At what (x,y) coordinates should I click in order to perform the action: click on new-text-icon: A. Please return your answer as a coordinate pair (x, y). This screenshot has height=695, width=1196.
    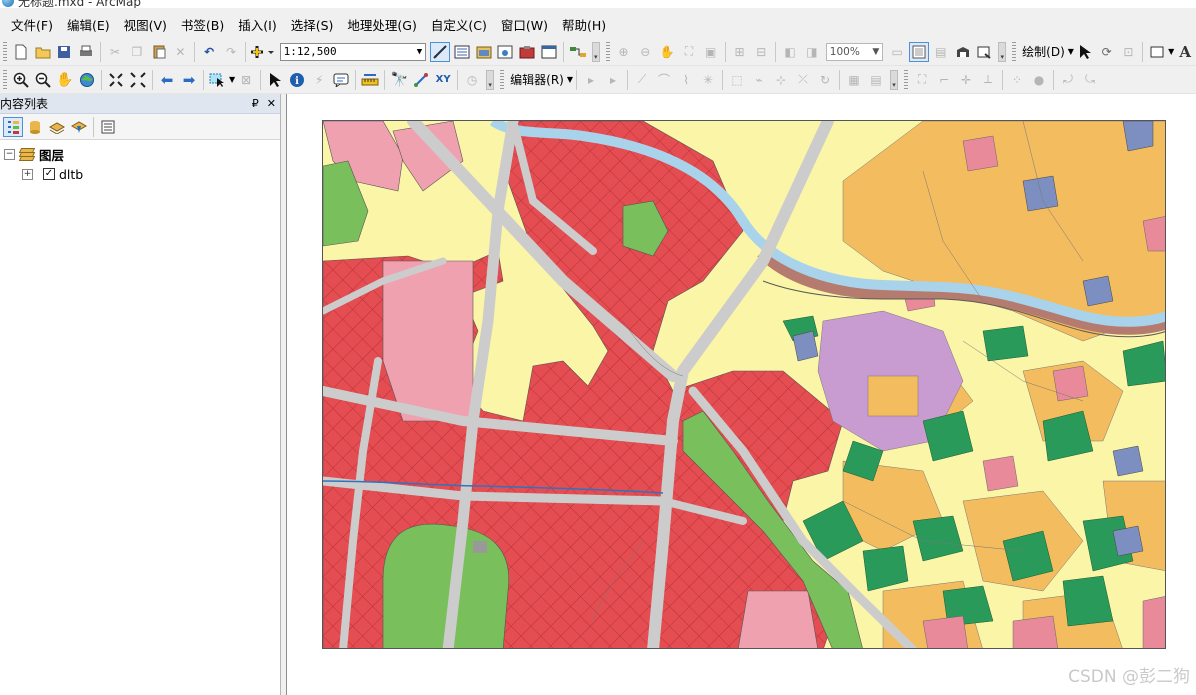
    Looking at the image, I should click on (1185, 52).